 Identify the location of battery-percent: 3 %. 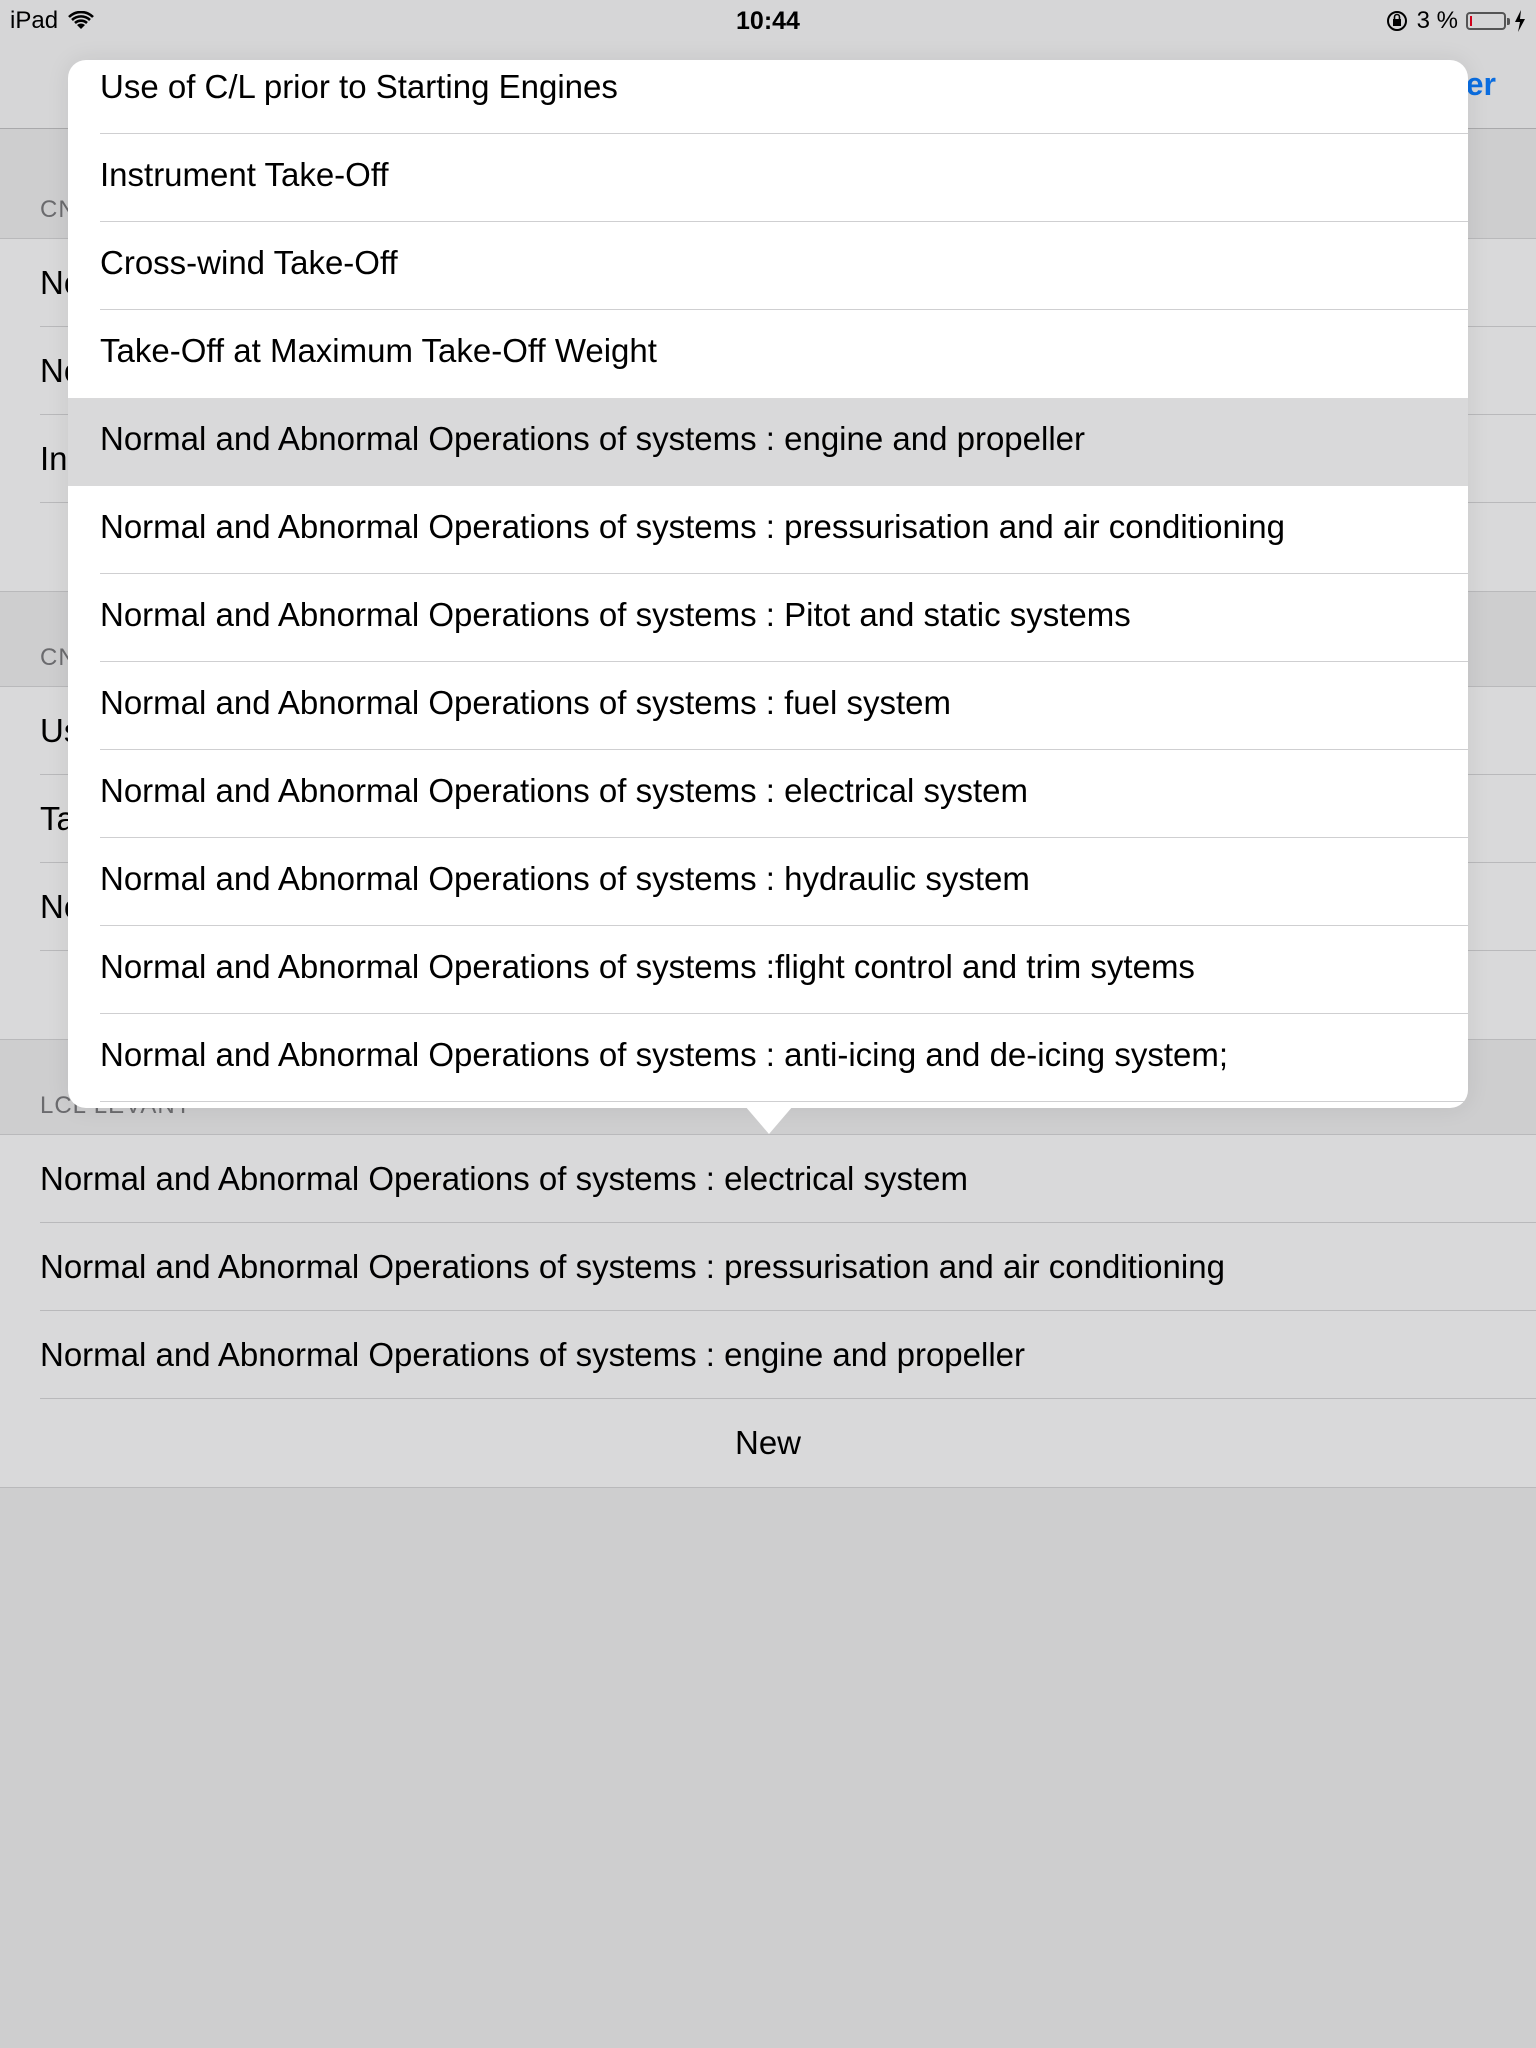
(1437, 20).